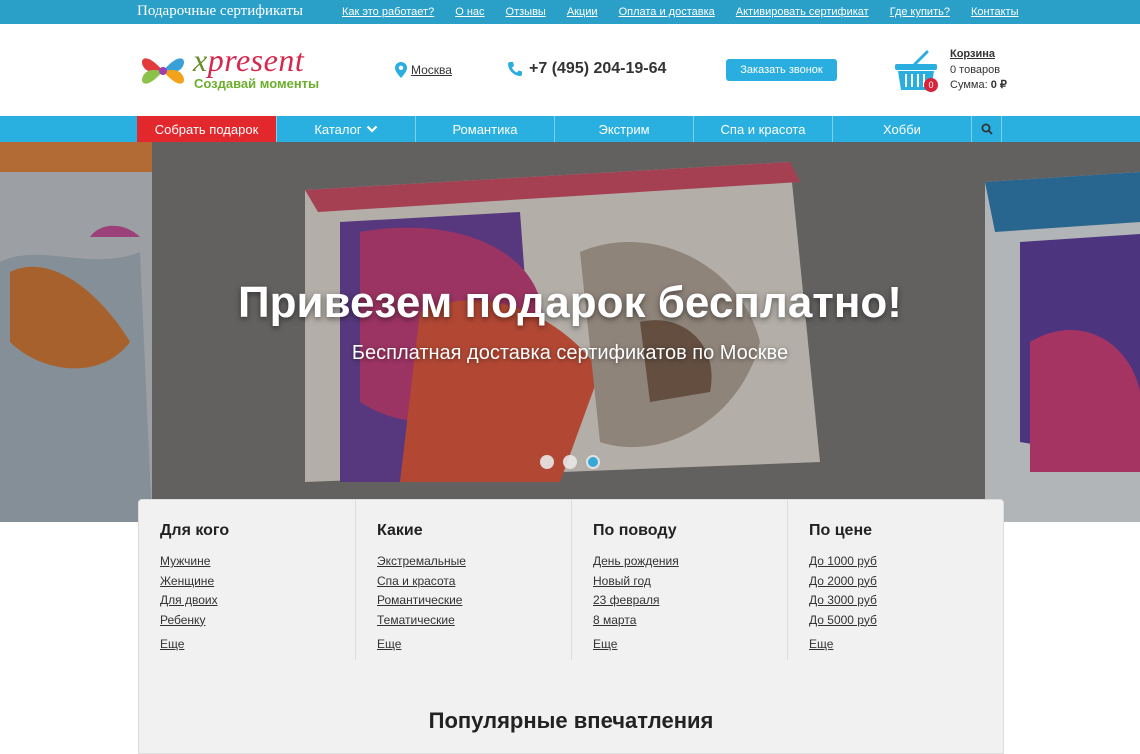  Describe the element at coordinates (338, 129) in the screenshot. I see `nav-catalog-label: Каталог` at that location.